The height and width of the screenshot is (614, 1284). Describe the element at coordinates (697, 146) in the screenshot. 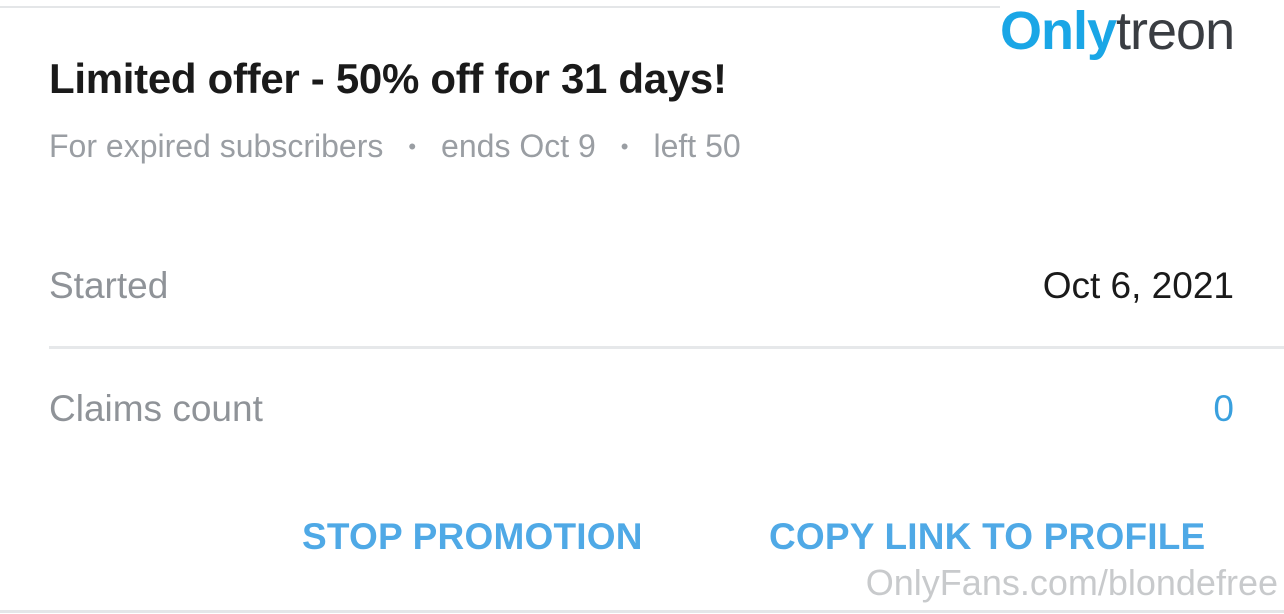

I see `offer-remaining: left 50` at that location.